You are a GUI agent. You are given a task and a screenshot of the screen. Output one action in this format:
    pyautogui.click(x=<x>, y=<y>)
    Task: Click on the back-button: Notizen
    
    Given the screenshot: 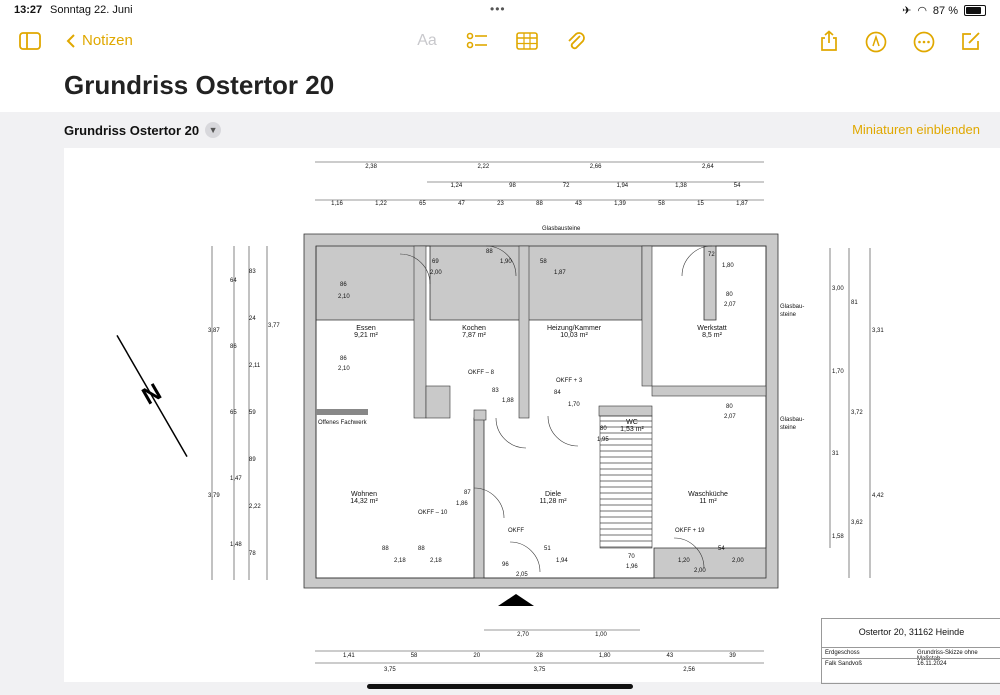 What is the action you would take?
    pyautogui.click(x=99, y=40)
    